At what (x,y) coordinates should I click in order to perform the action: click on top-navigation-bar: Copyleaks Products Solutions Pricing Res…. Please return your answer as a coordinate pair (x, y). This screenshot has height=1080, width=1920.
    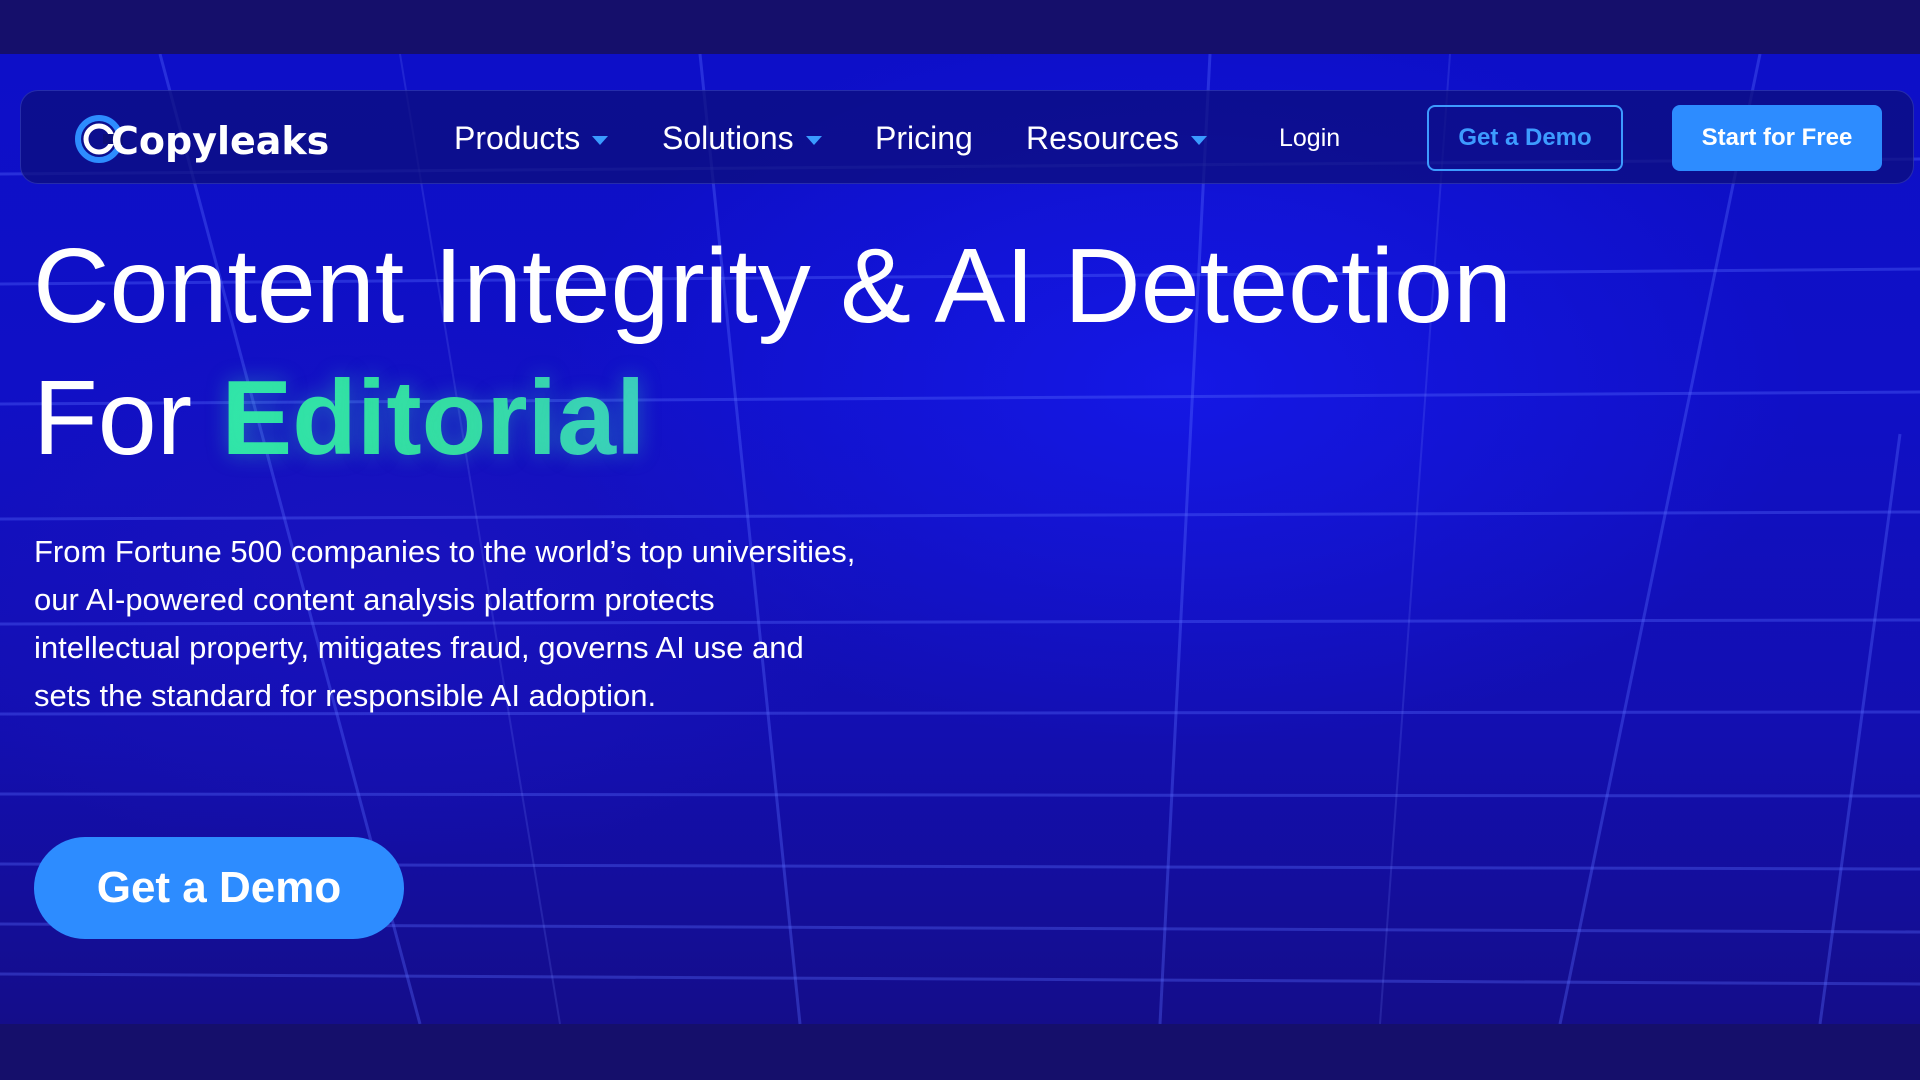
    Looking at the image, I should click on (967, 137).